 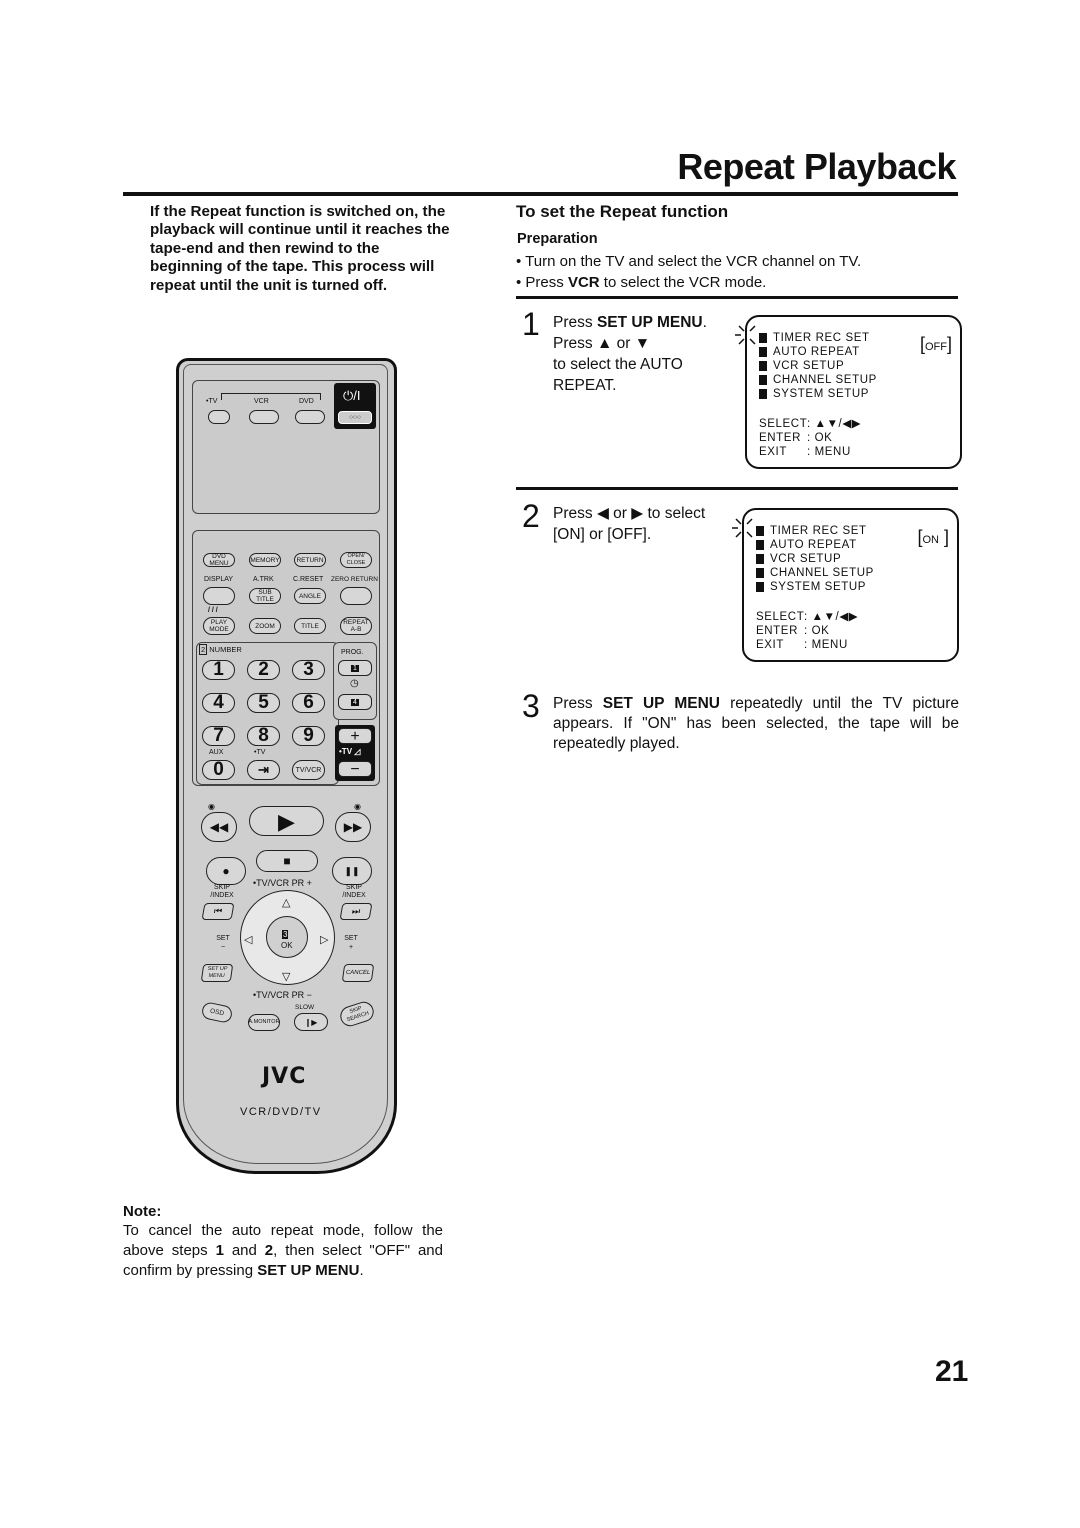 I want to click on mode-connector, so click(x=271, y=396).